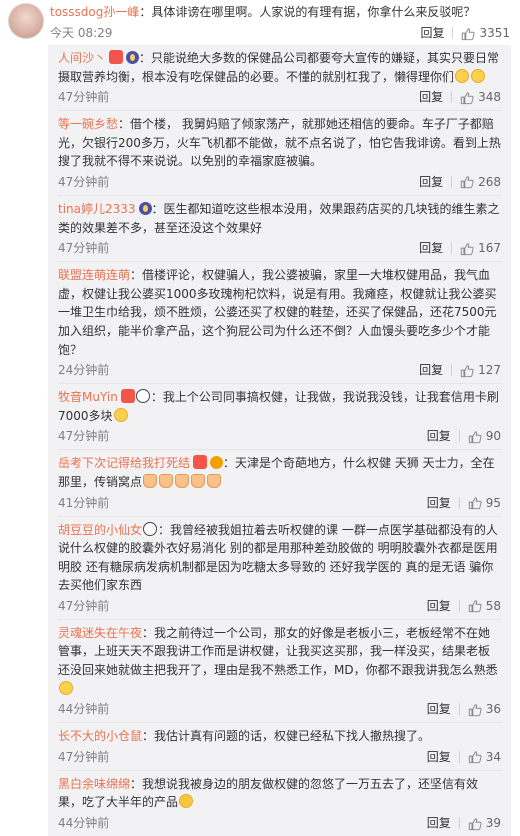 Image resolution: width=520 pixels, height=836 pixels. What do you see at coordinates (279, 606) in the screenshot?
I see `reply-meta: 47分钟前 回复 58` at bounding box center [279, 606].